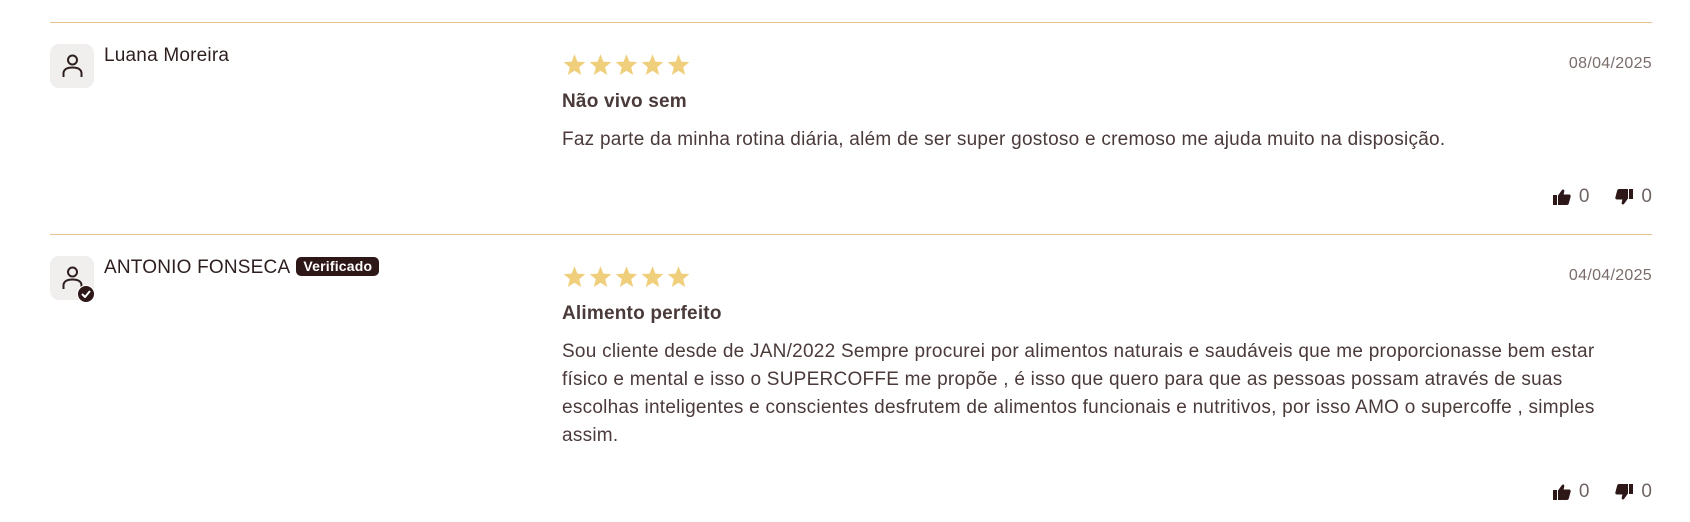  I want to click on review-date: 08/04/2025, so click(1610, 63).